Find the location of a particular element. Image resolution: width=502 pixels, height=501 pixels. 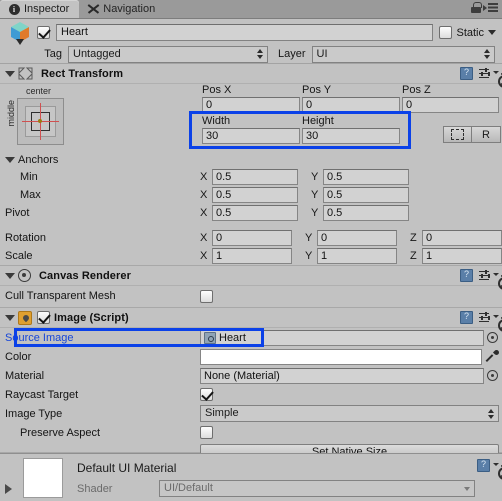

rot-z-axis-label: Z is located at coordinates (413, 238).